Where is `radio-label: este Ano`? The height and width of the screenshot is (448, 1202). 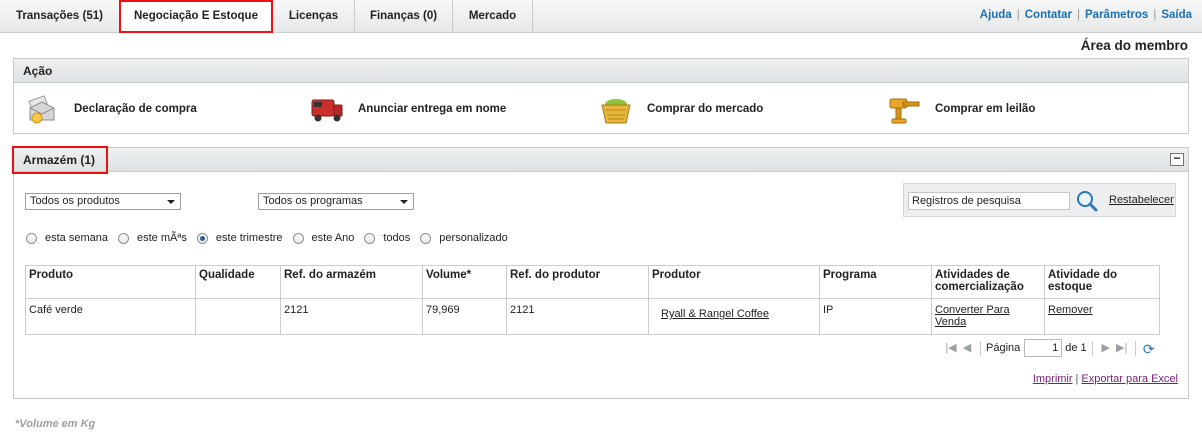 radio-label: este Ano is located at coordinates (333, 238).